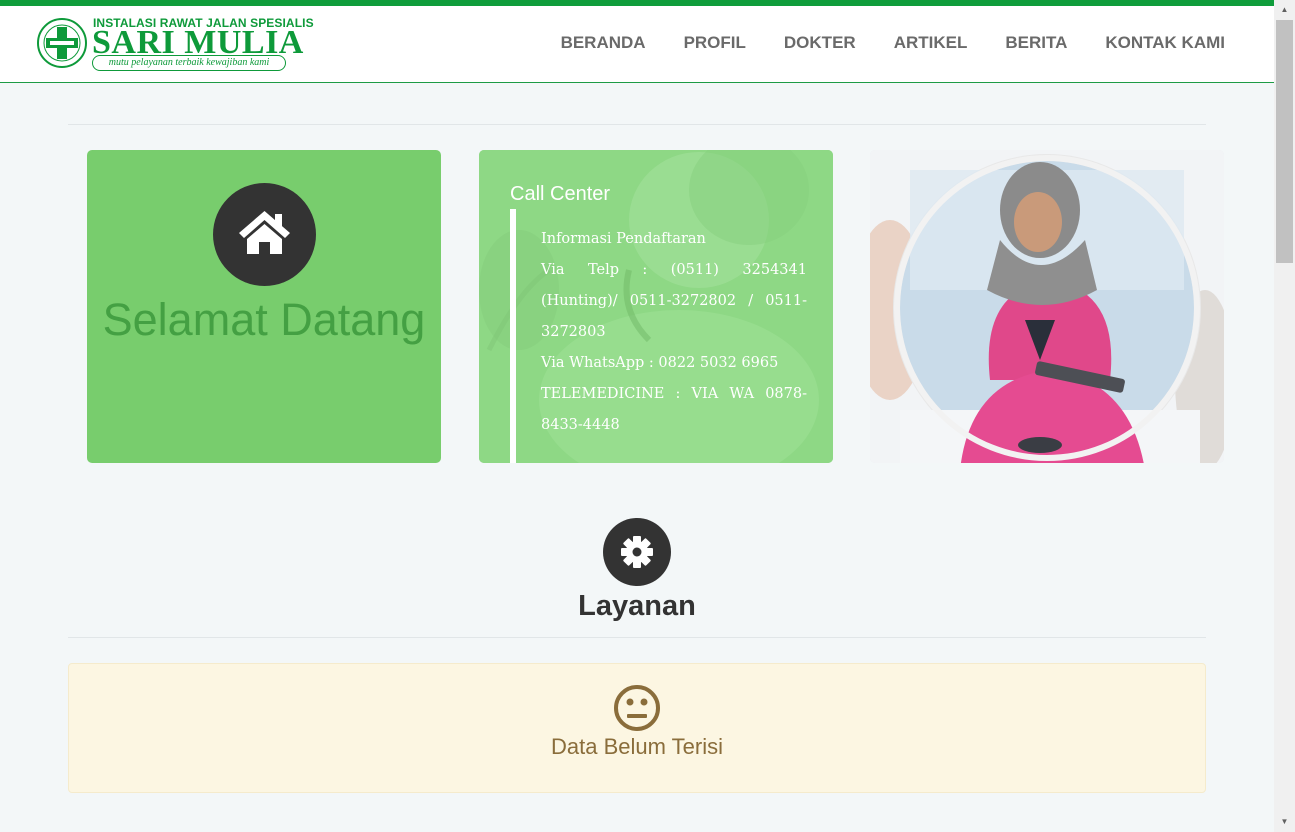  I want to click on home-icon-circle, so click(264, 234).